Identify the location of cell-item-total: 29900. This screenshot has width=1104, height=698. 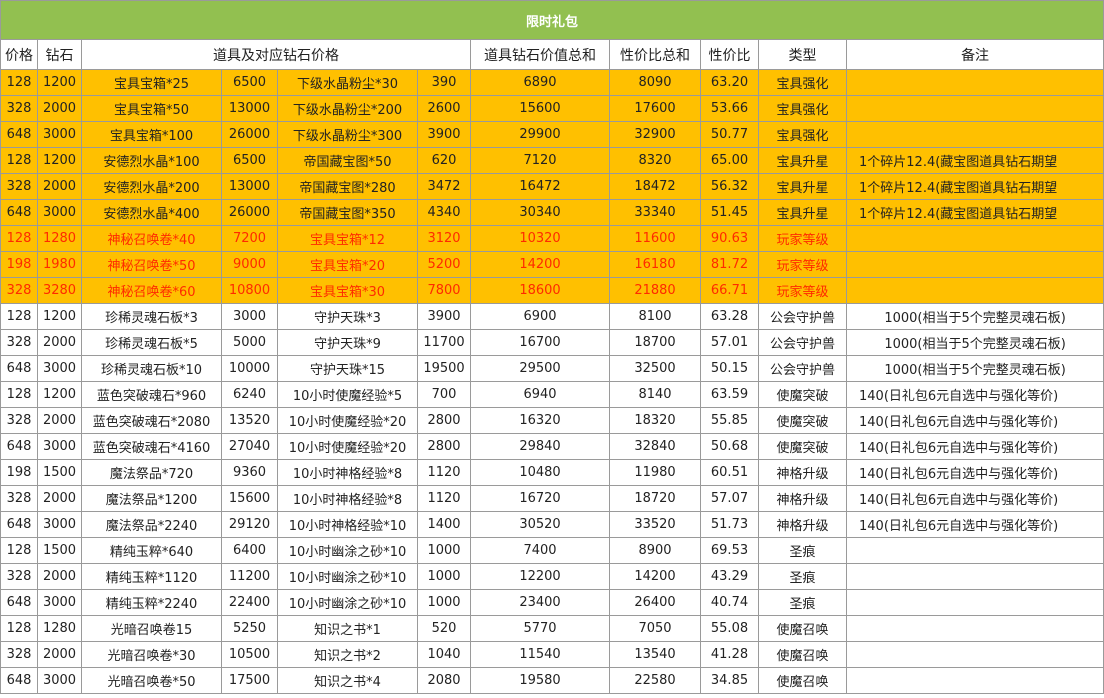
(540, 134).